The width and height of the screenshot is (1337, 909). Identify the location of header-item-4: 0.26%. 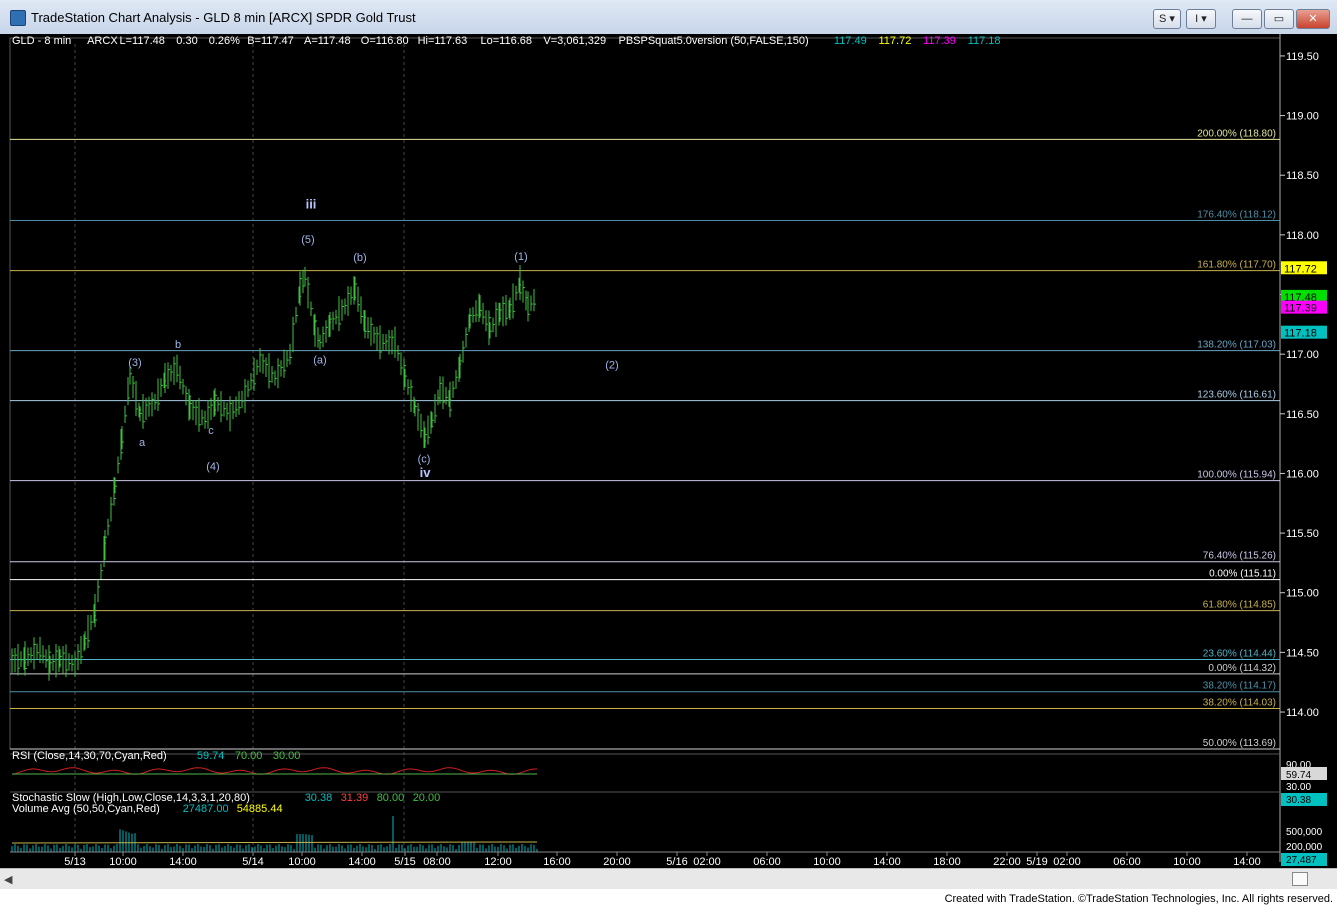
(224, 41).